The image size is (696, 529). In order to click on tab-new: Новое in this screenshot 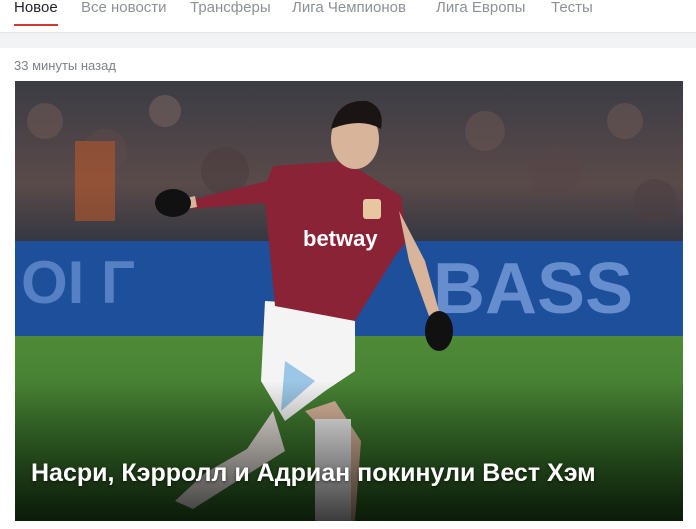, I will do `click(36, 15)`.